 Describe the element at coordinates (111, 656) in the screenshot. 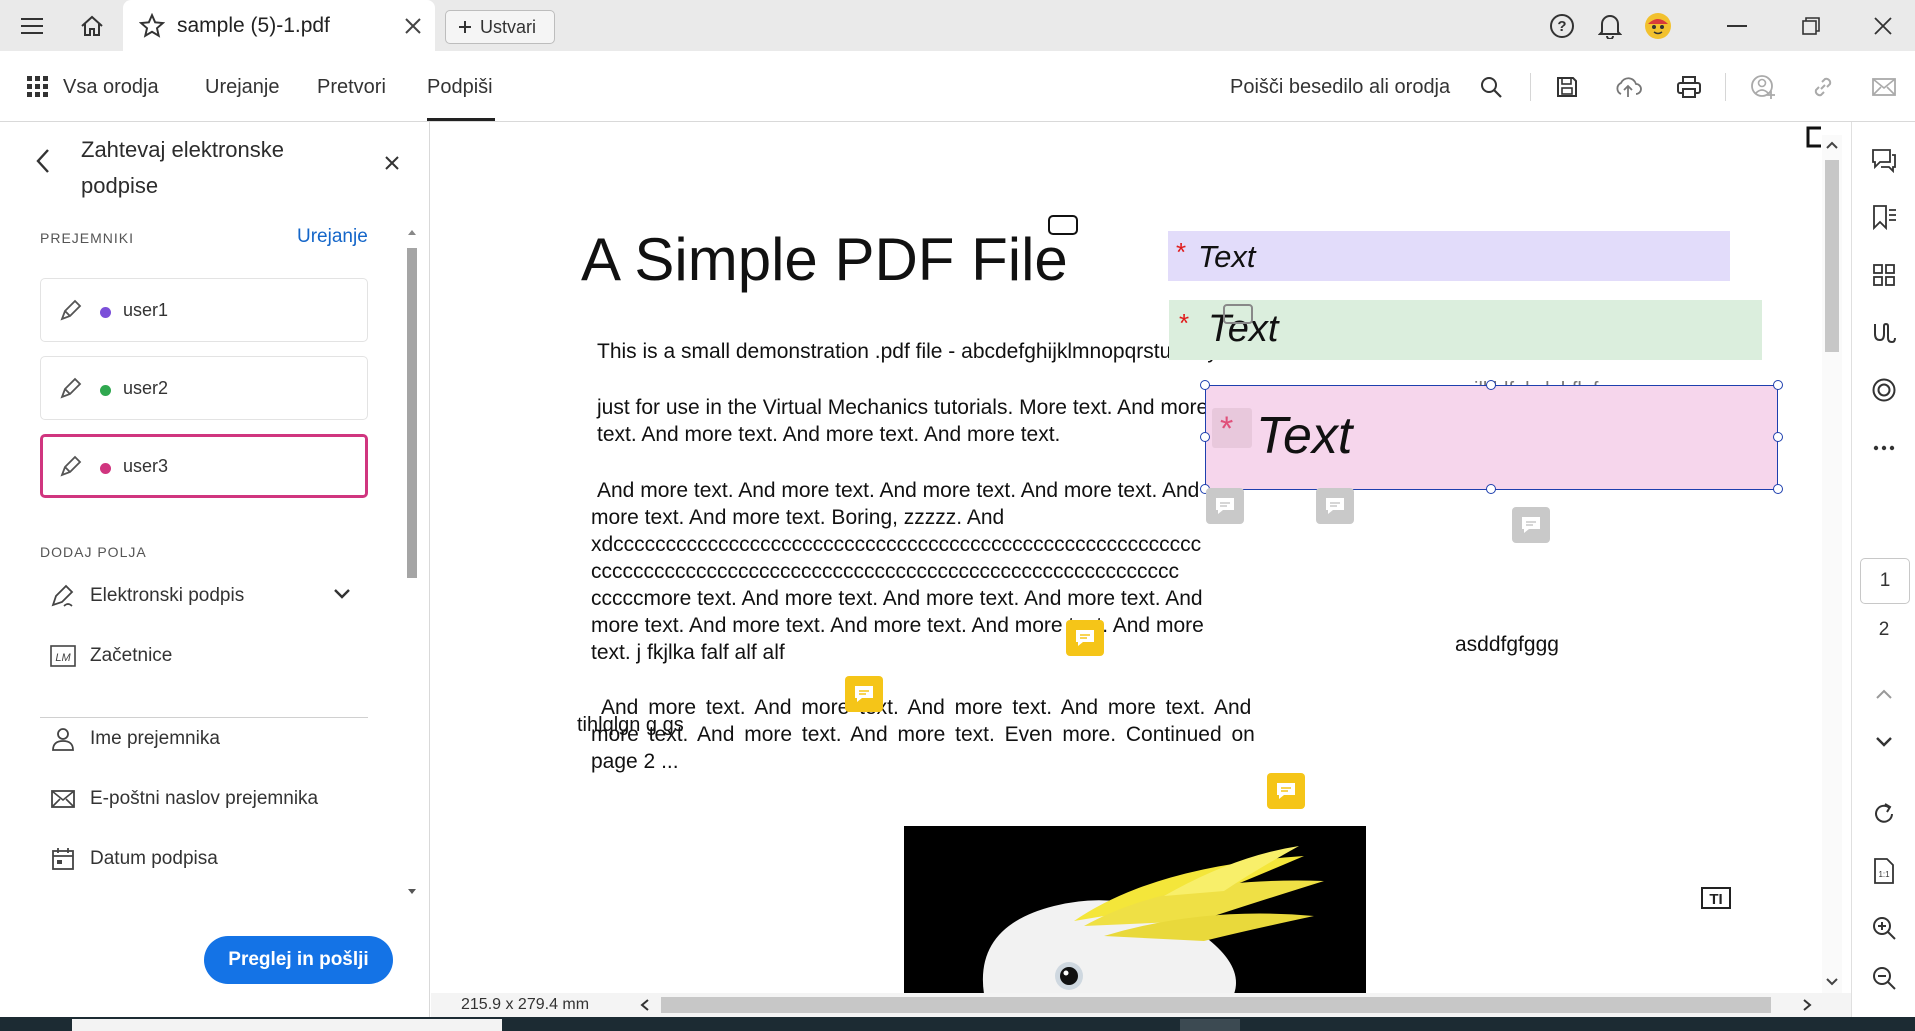

I see `field-initials: LM Začetnice` at that location.